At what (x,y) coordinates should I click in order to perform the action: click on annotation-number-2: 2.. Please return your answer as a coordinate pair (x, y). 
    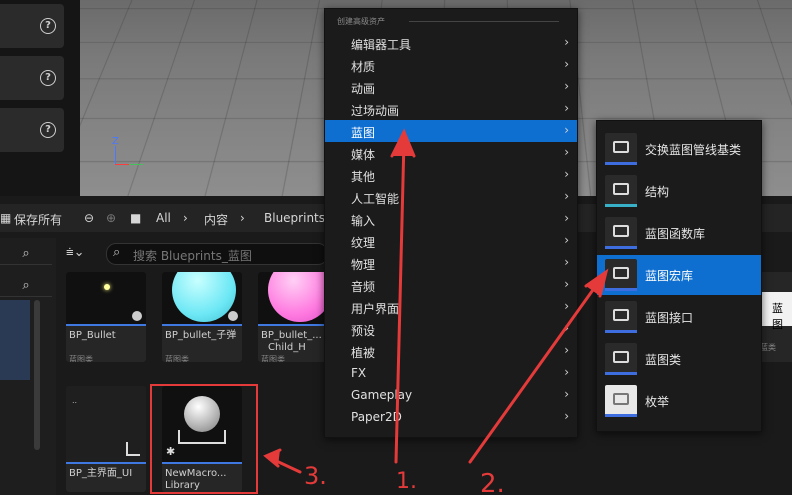
    Looking at the image, I should click on (492, 482).